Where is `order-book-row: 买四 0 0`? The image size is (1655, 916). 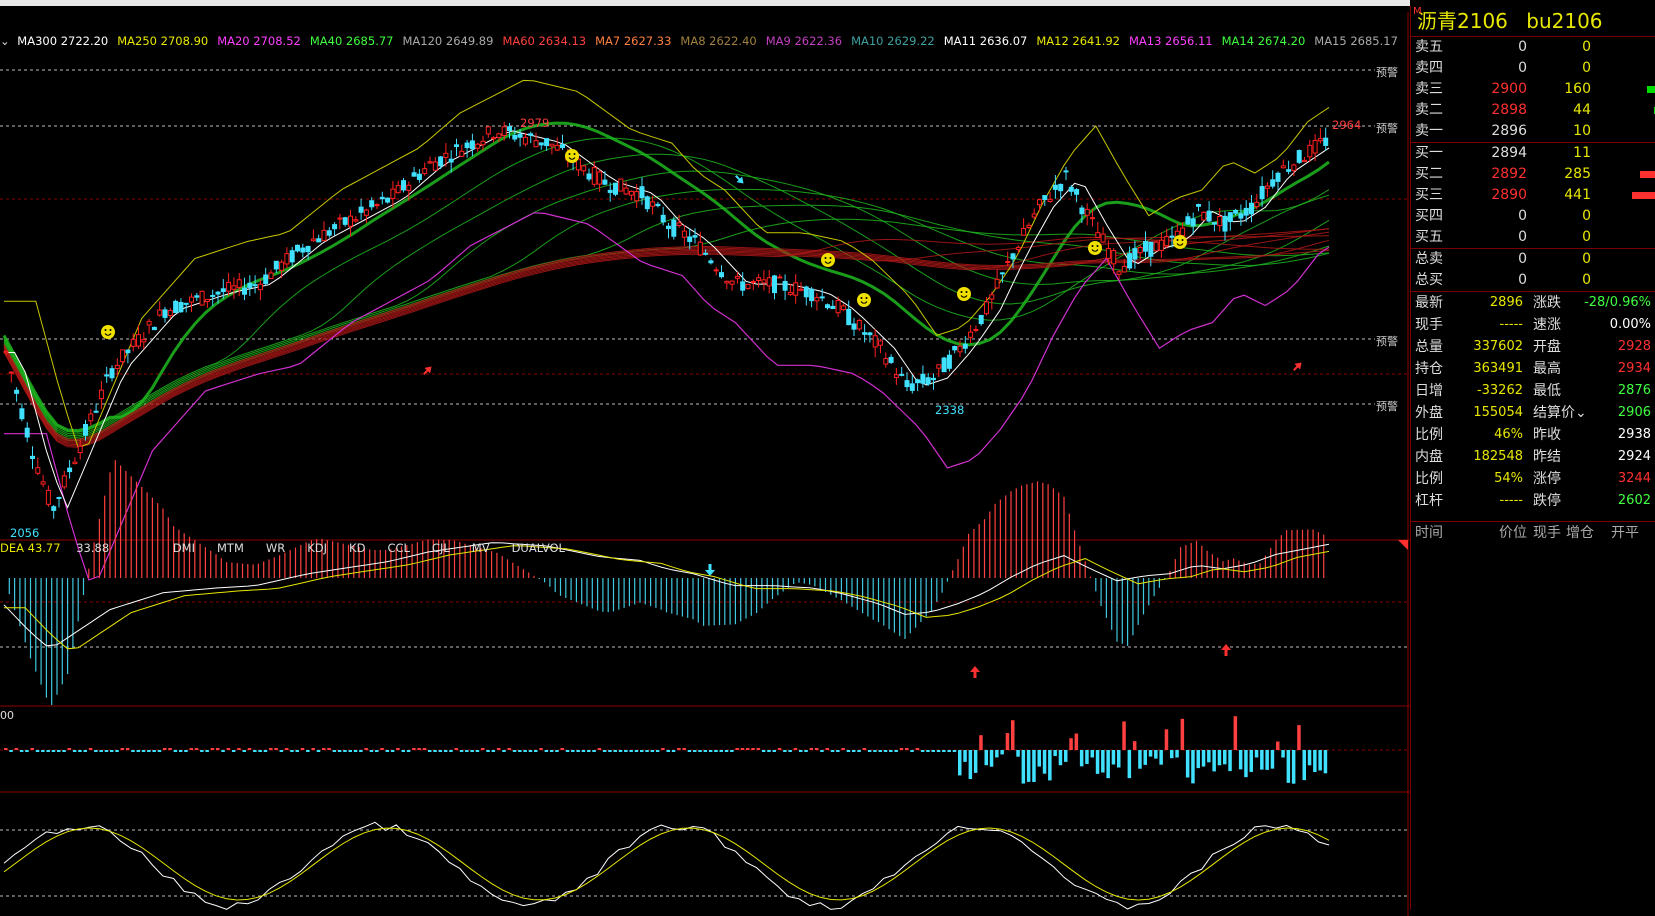
order-book-row: 买四 0 0 is located at coordinates (1533, 216).